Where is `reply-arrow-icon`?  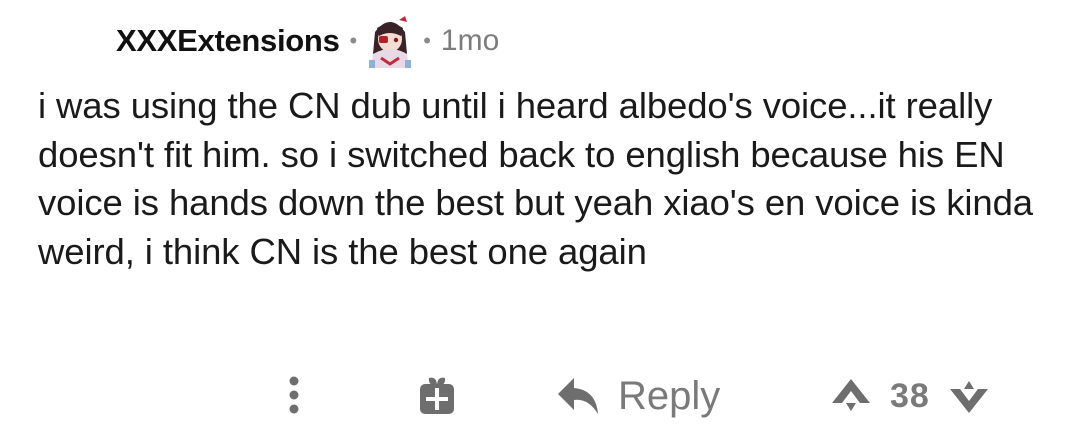 reply-arrow-icon is located at coordinates (578, 396).